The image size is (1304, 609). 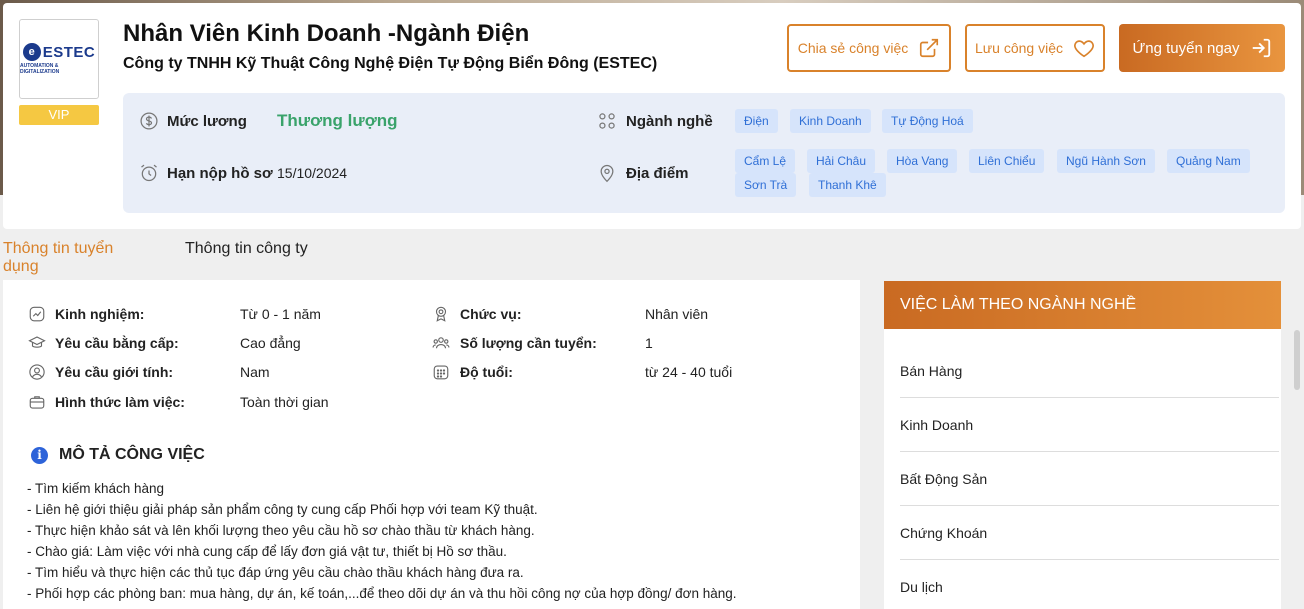 What do you see at coordinates (59, 115) in the screenshot?
I see `vip-badge: VIP` at bounding box center [59, 115].